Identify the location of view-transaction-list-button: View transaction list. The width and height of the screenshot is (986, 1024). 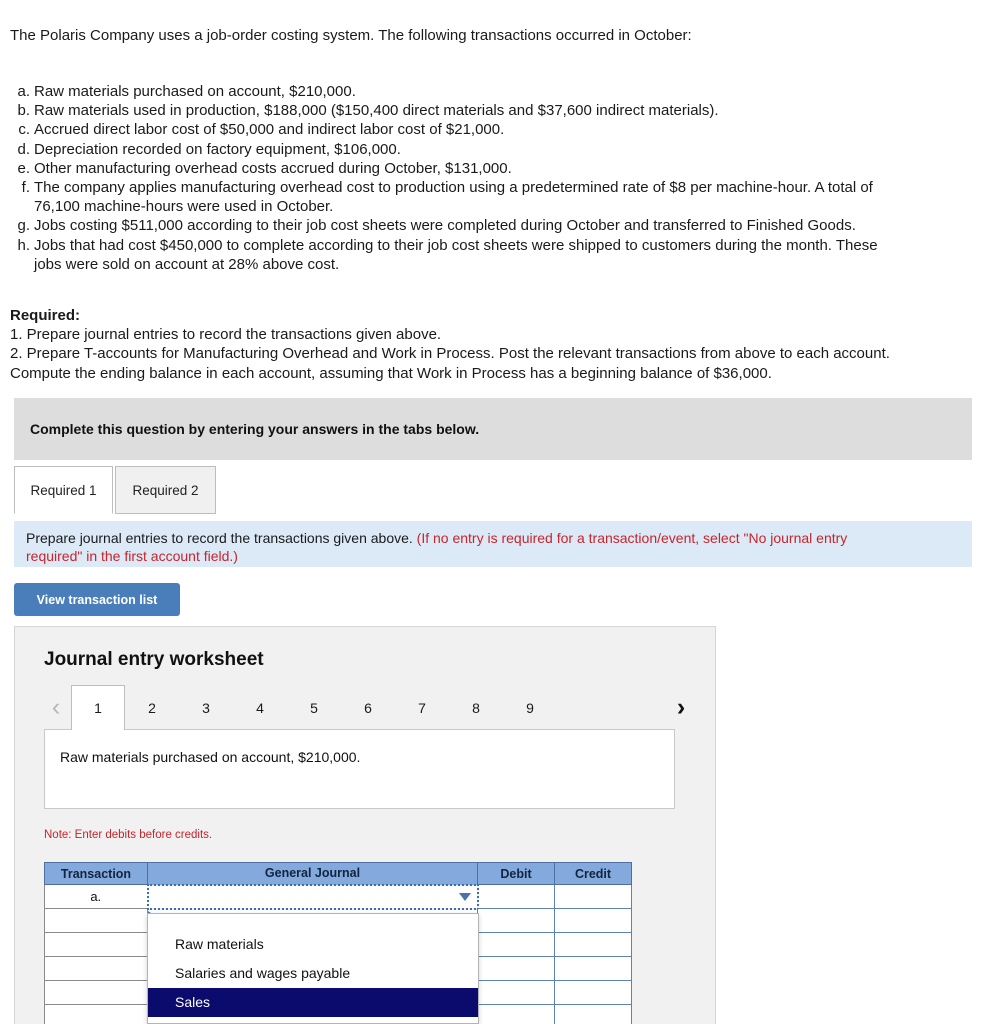
(97, 599).